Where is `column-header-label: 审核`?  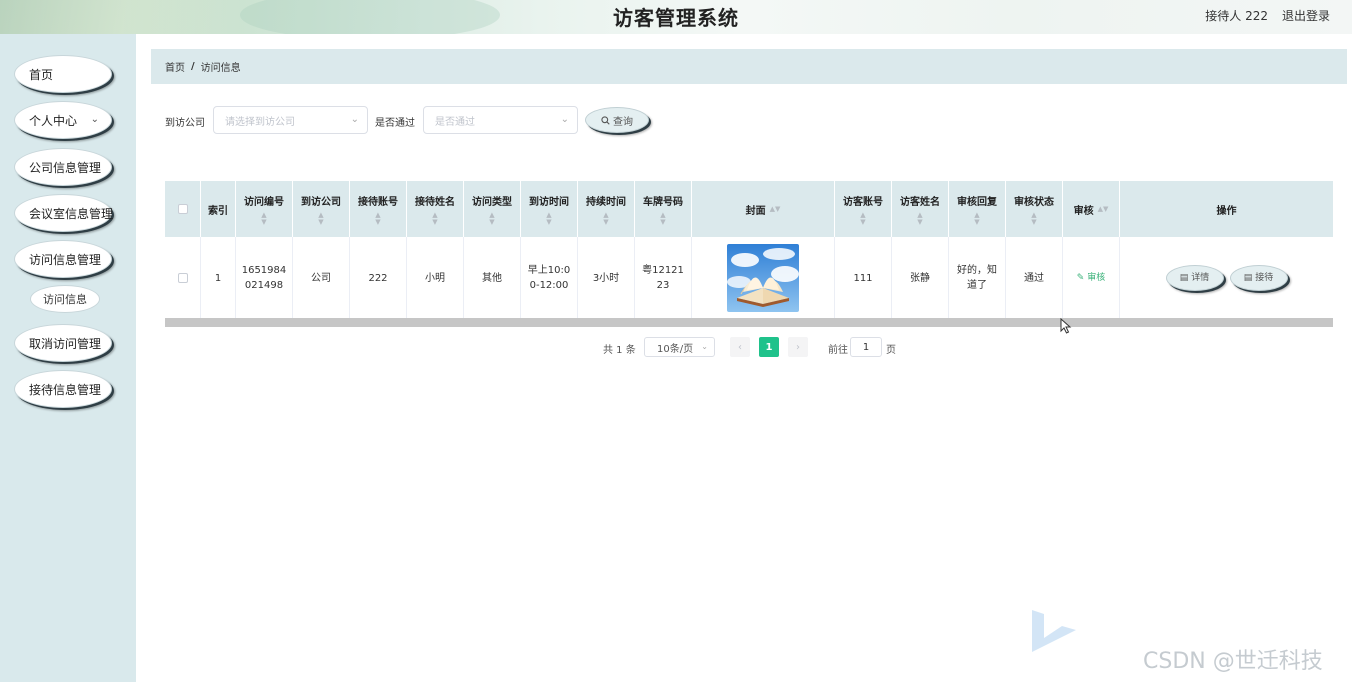 column-header-label: 审核 is located at coordinates (1083, 211).